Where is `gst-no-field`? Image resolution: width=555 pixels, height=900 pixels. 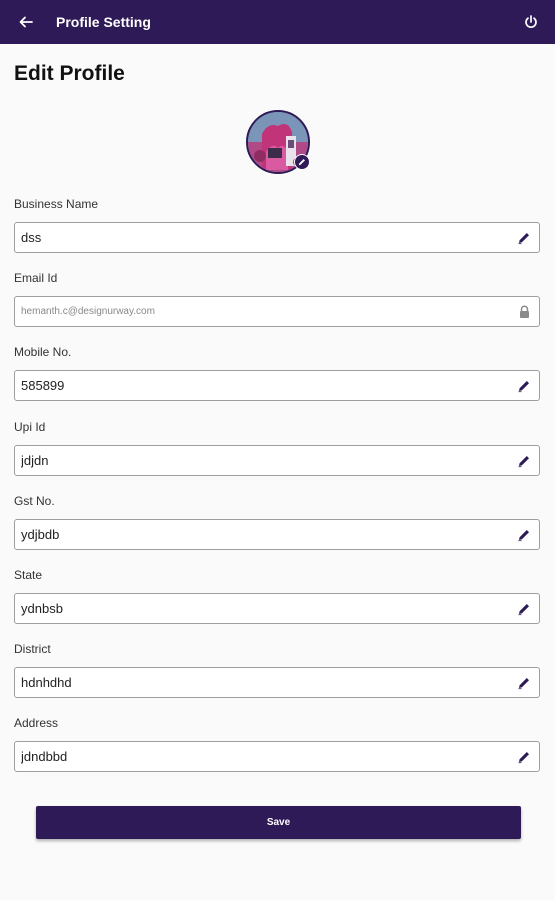 gst-no-field is located at coordinates (277, 534).